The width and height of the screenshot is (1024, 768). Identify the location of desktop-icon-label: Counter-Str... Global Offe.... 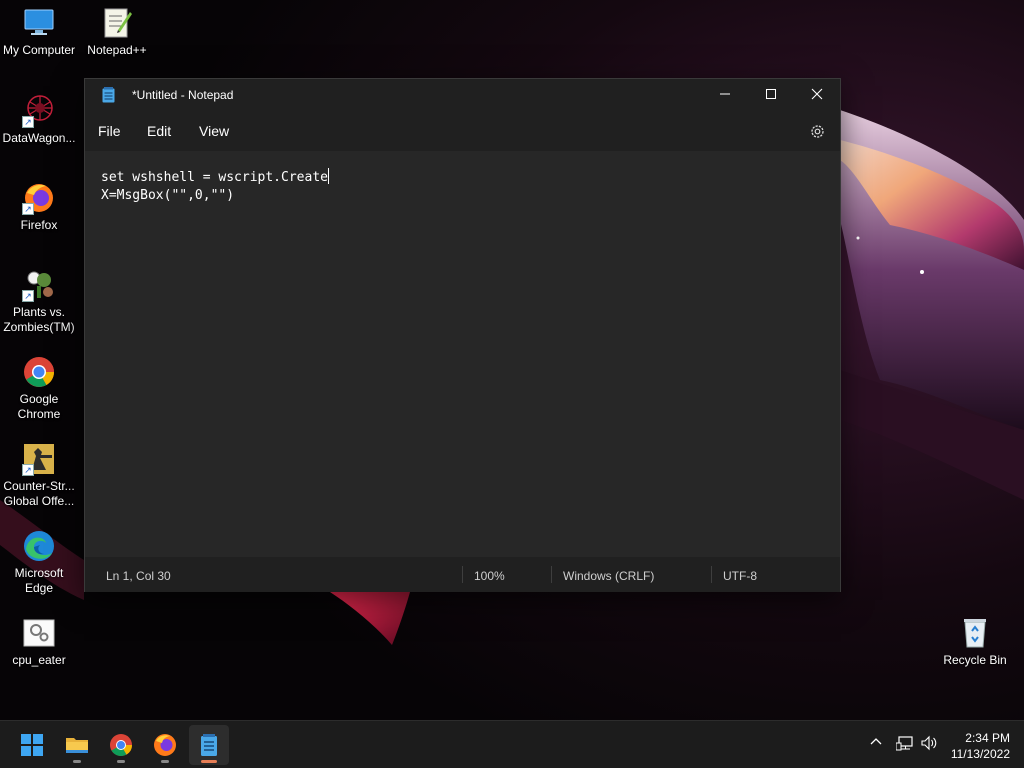
(39, 493).